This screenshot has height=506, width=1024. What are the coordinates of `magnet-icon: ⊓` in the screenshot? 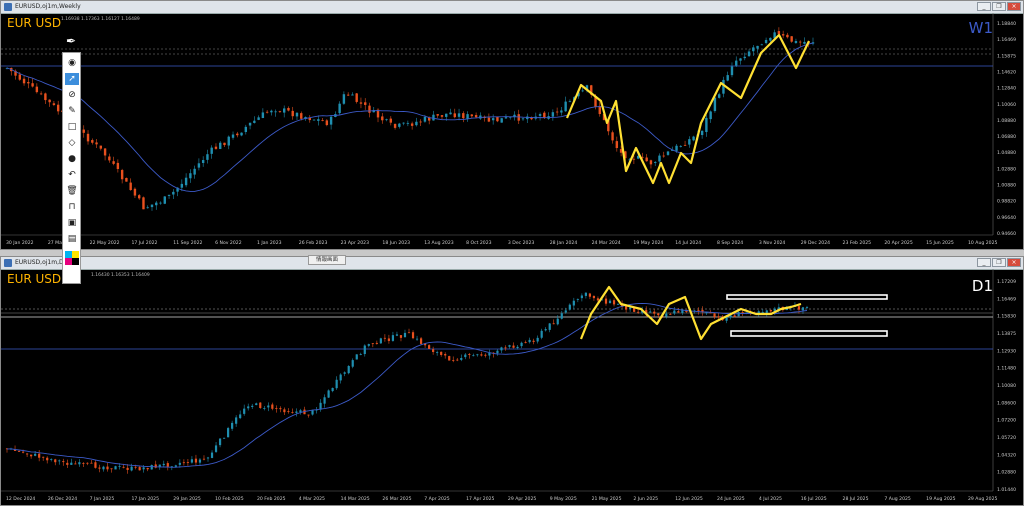 It's located at (72, 207).